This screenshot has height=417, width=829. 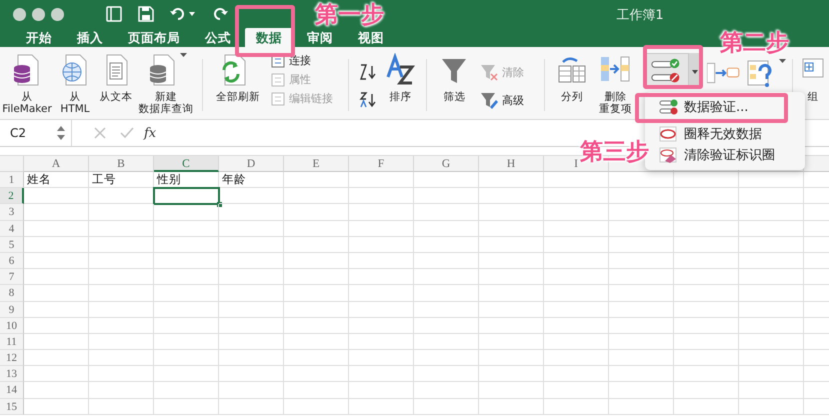 What do you see at coordinates (12, 374) in the screenshot?
I see `row-header: 13` at bounding box center [12, 374].